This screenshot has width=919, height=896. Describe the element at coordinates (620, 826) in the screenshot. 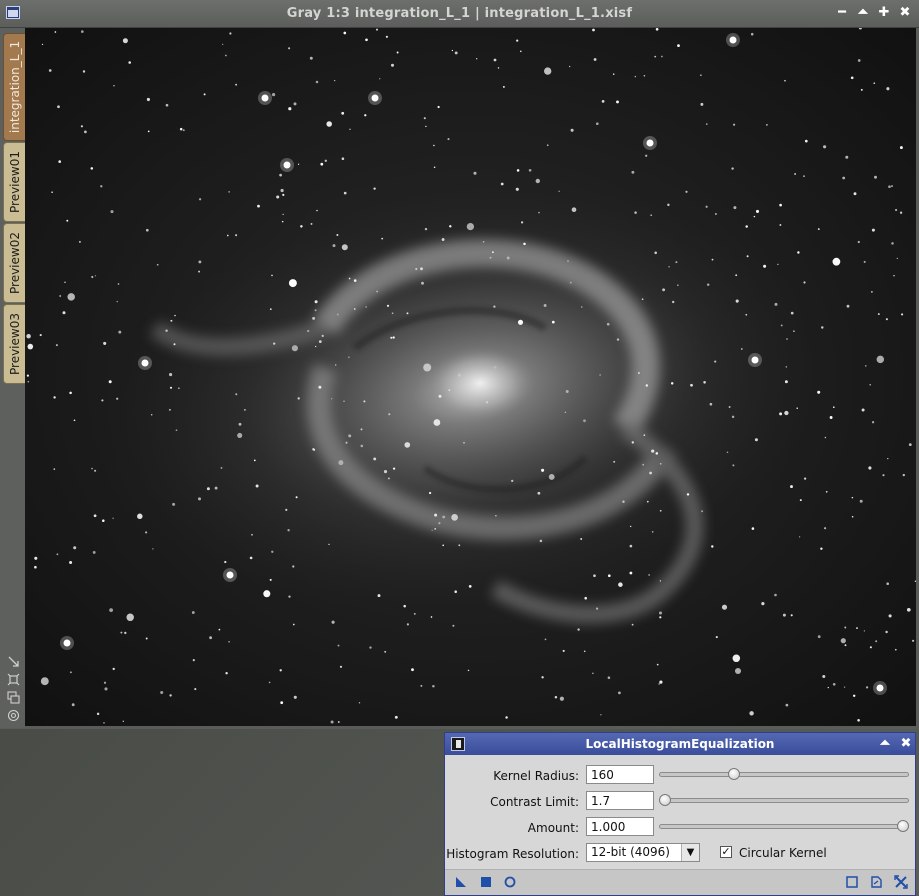

I see `amount-input` at that location.